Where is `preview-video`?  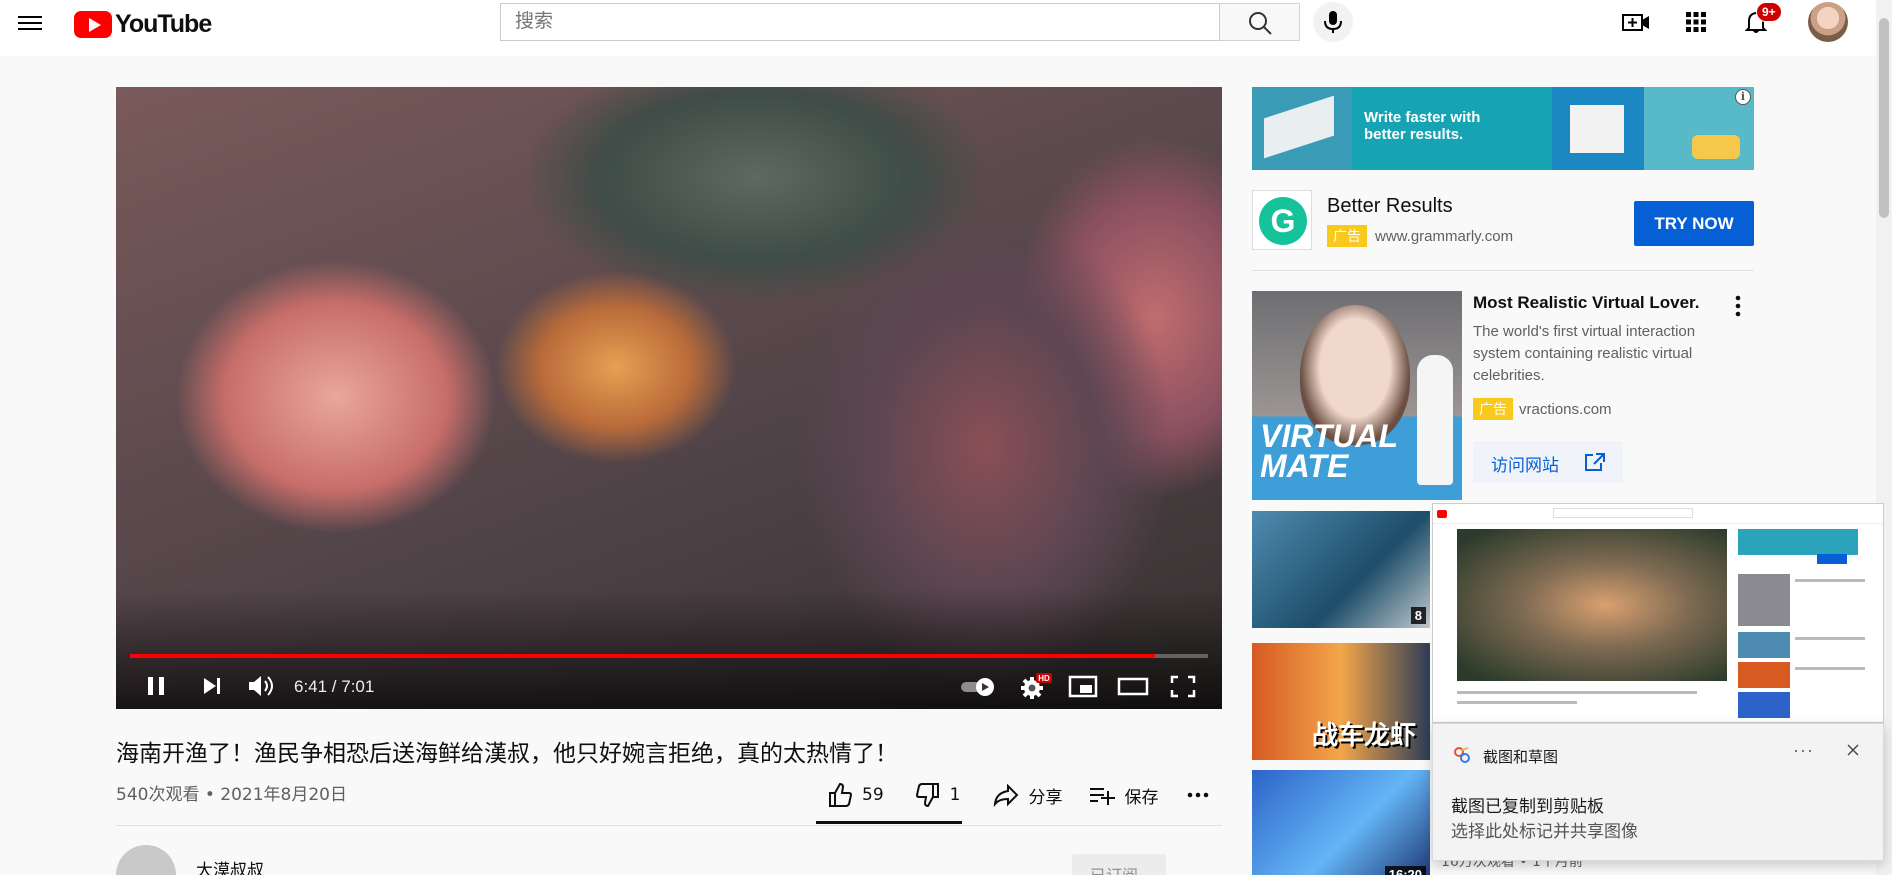 preview-video is located at coordinates (1592, 605).